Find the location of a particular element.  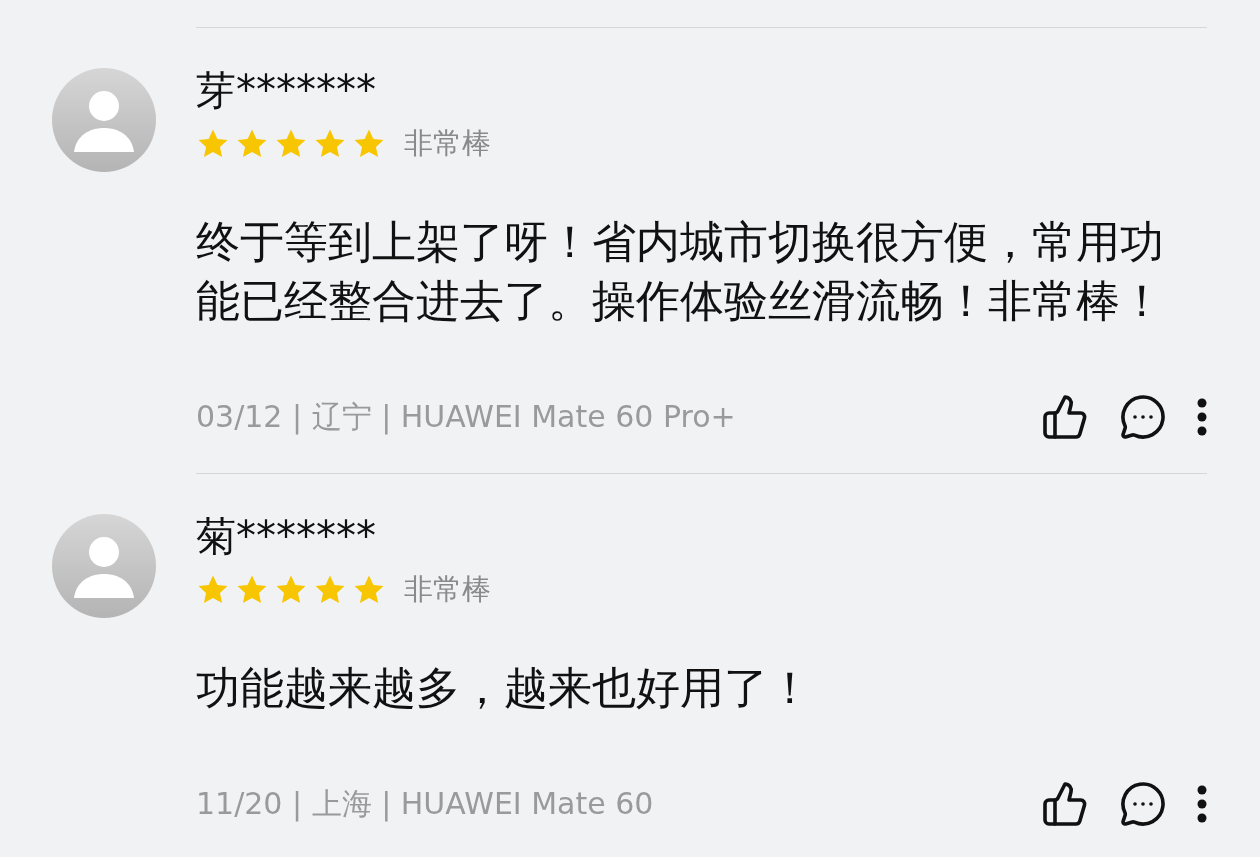

review-text: 功能越来越多，越来也好用了！ is located at coordinates (504, 688).